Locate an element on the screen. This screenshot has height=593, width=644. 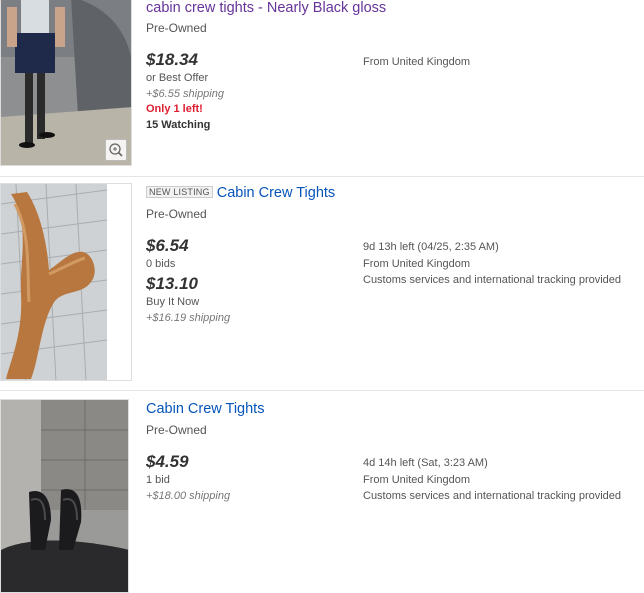
listing-1-best-offer: or Best Offer is located at coordinates (177, 78).